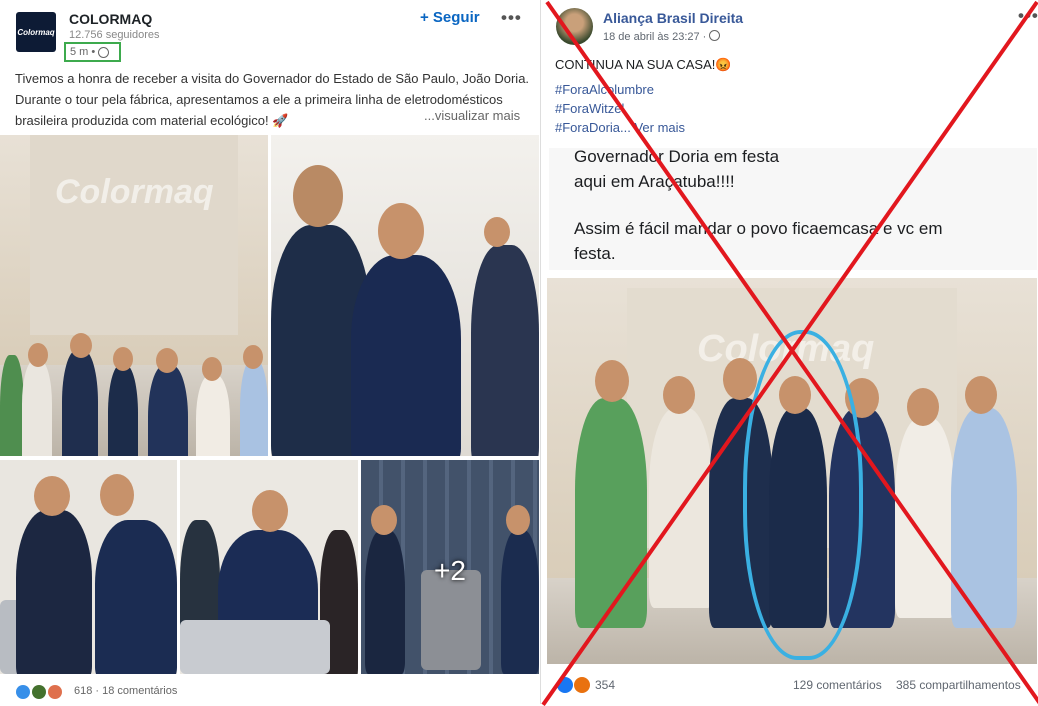 This screenshot has height=706, width=1038. I want to click on angry-icon, so click(582, 685).